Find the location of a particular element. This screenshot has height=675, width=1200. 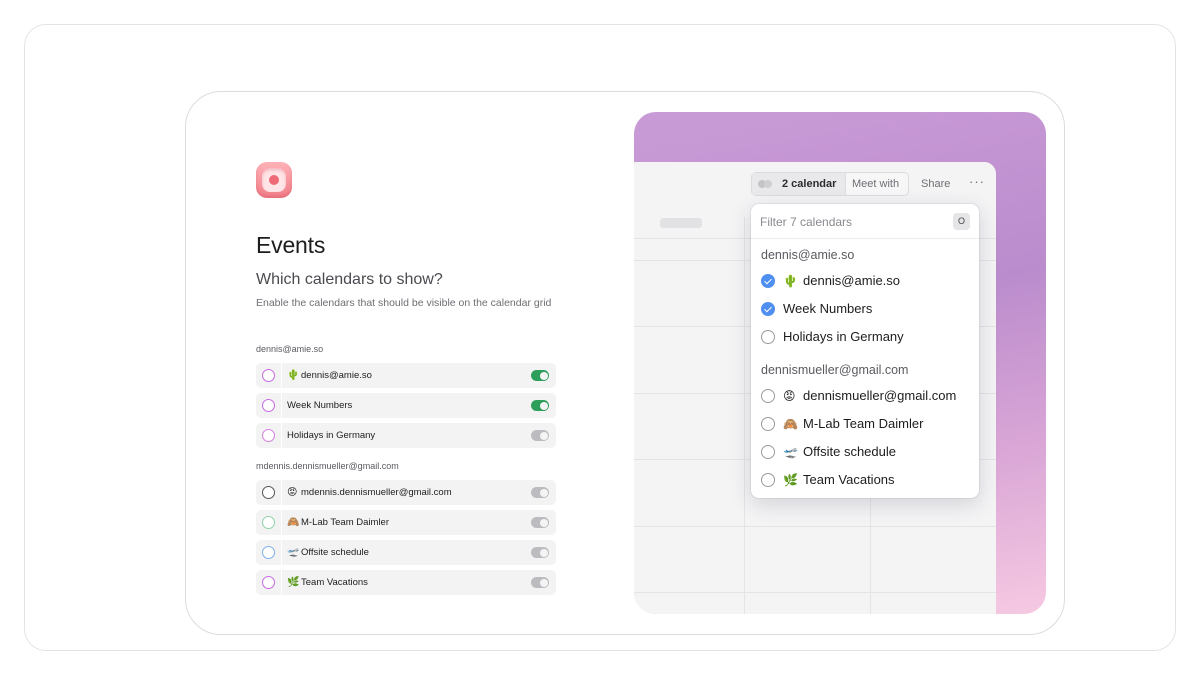

calendar-toolbar: 2 calendar Meet with is located at coordinates (830, 184).